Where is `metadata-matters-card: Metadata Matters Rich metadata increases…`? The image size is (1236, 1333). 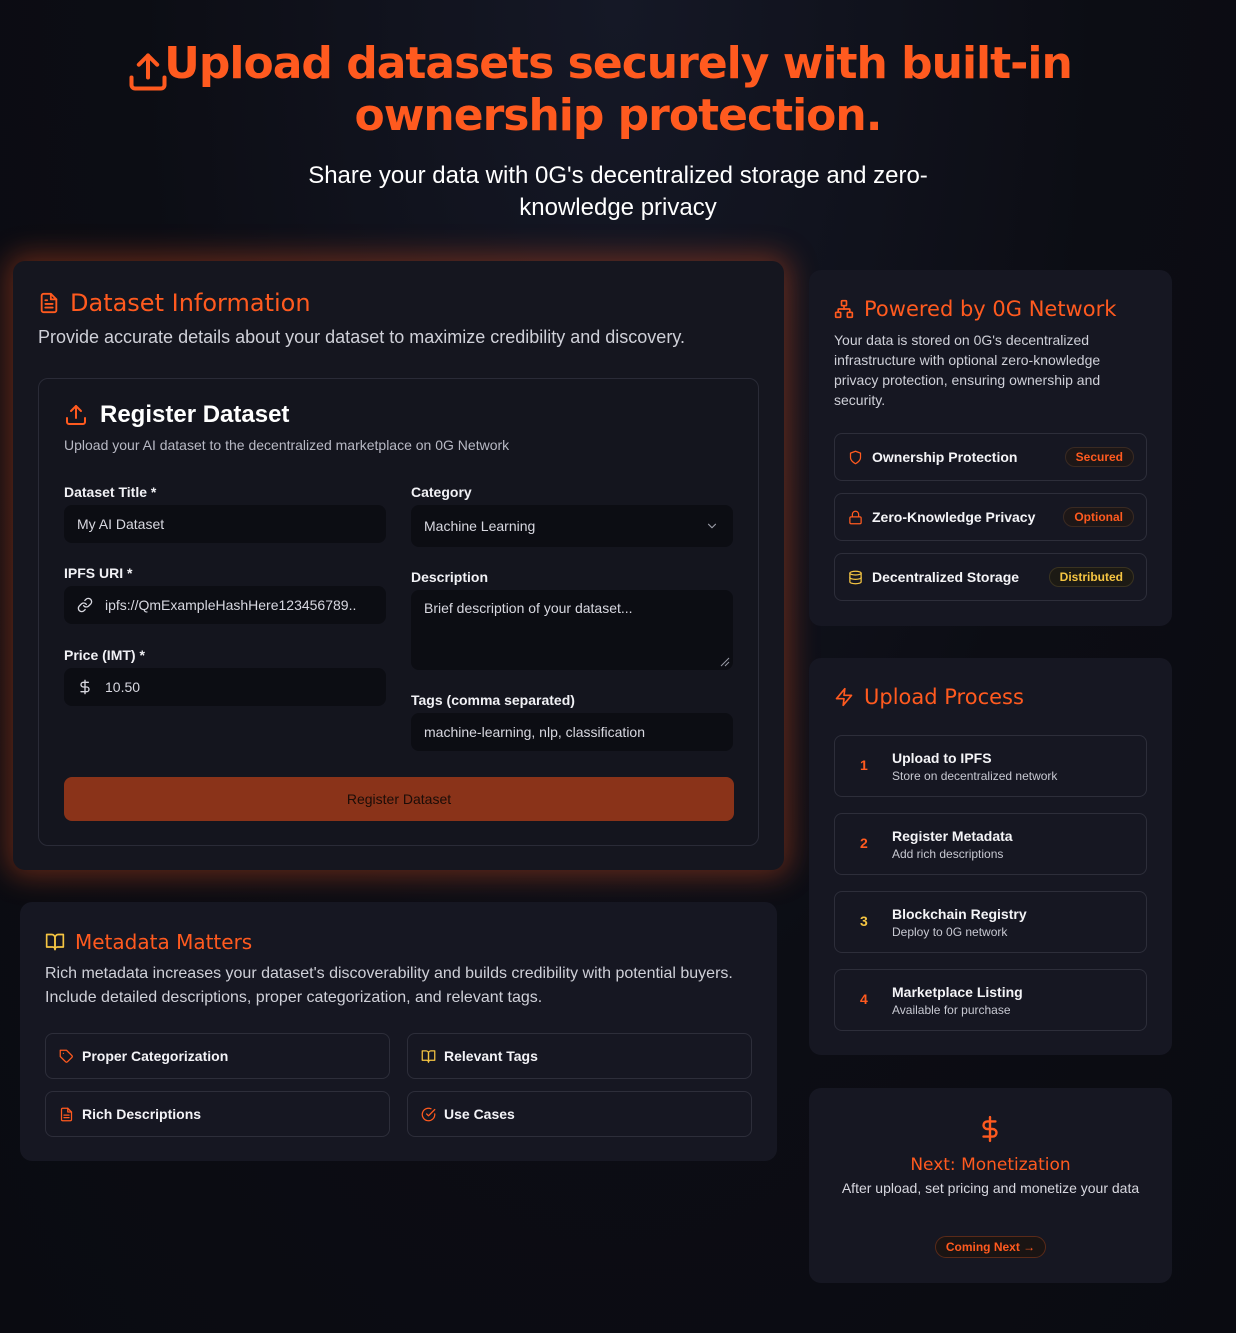 metadata-matters-card: Metadata Matters Rich metadata increases… is located at coordinates (398, 1031).